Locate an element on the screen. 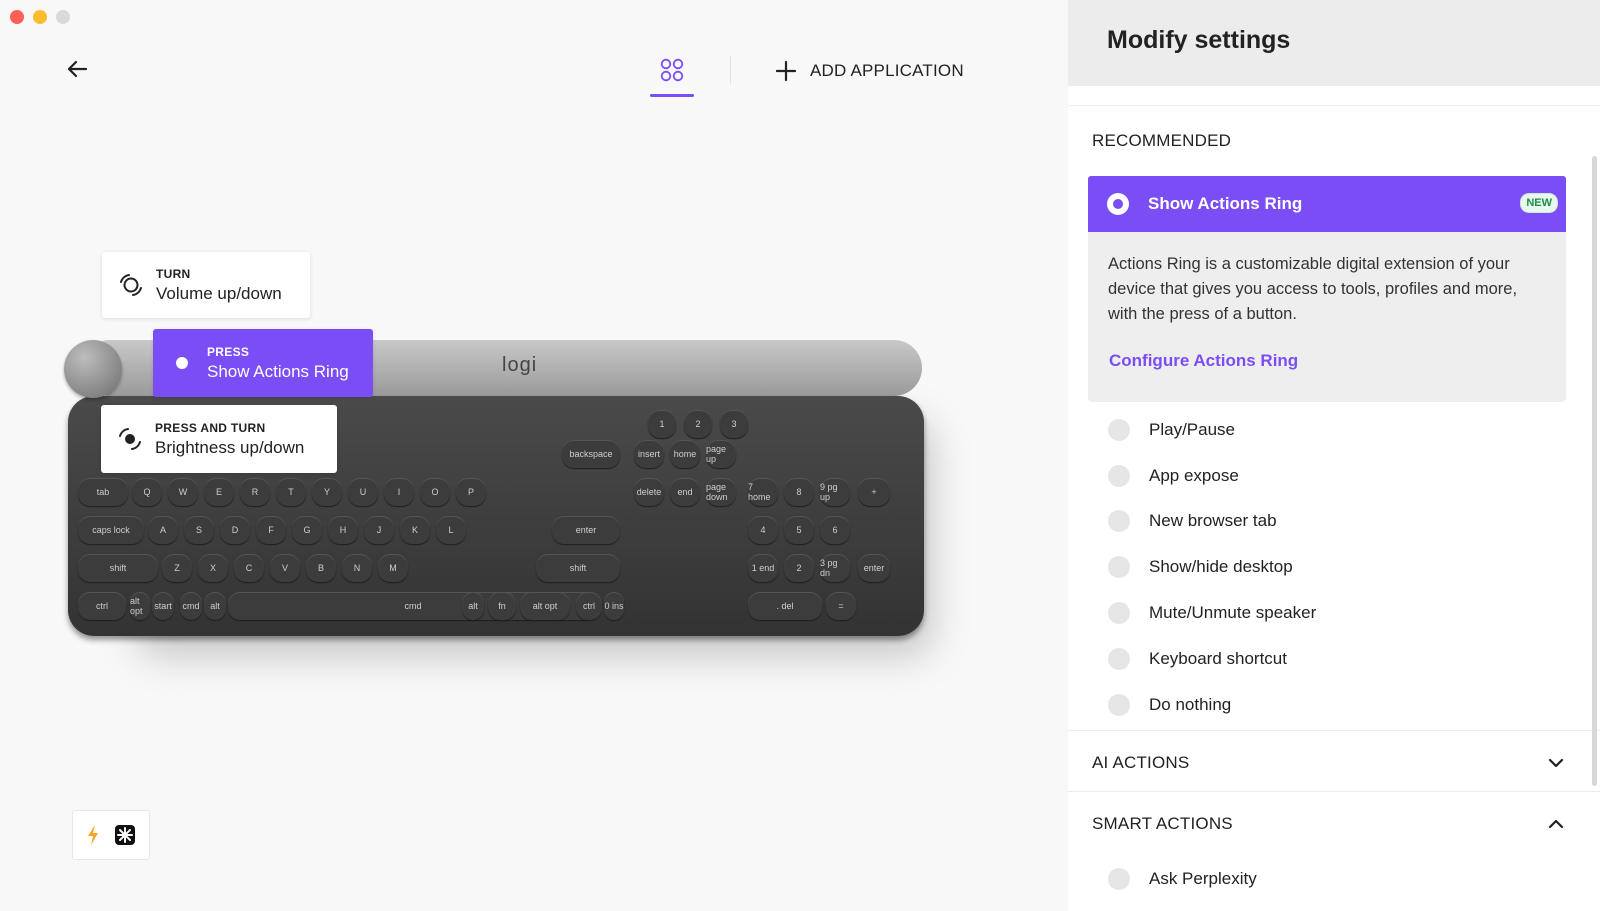  keyboard-key: page down is located at coordinates (721, 492).